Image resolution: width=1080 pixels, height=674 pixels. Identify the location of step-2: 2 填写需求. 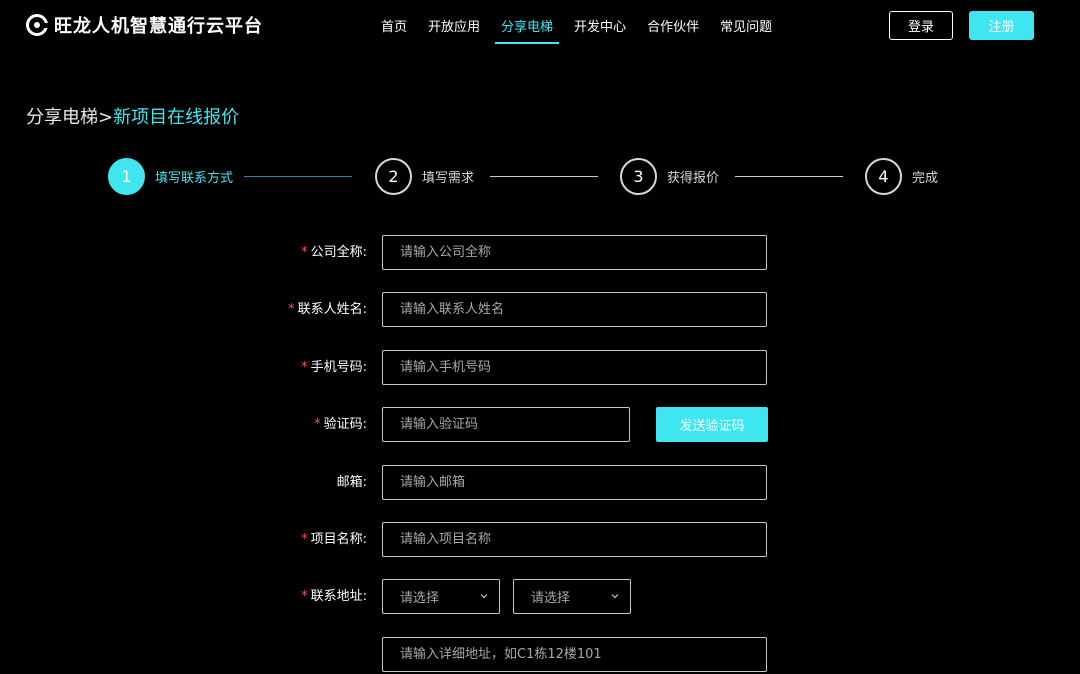
(424, 176).